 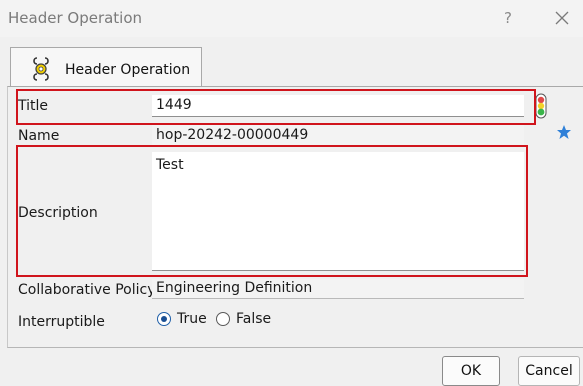 I want to click on radio-unselected-icon, so click(x=223, y=319).